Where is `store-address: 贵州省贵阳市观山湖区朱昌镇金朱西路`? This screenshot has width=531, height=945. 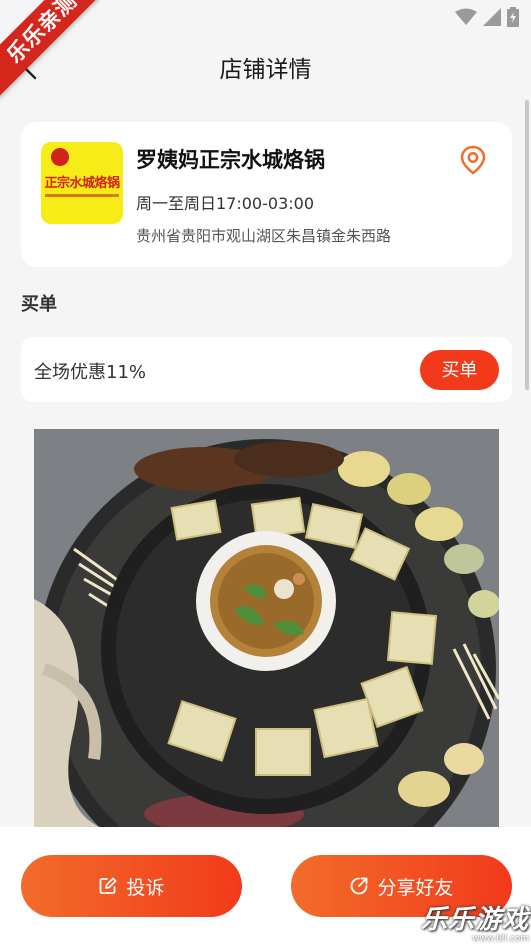
store-address: 贵州省贵阳市观山湖区朱昌镇金朱西路 is located at coordinates (264, 236).